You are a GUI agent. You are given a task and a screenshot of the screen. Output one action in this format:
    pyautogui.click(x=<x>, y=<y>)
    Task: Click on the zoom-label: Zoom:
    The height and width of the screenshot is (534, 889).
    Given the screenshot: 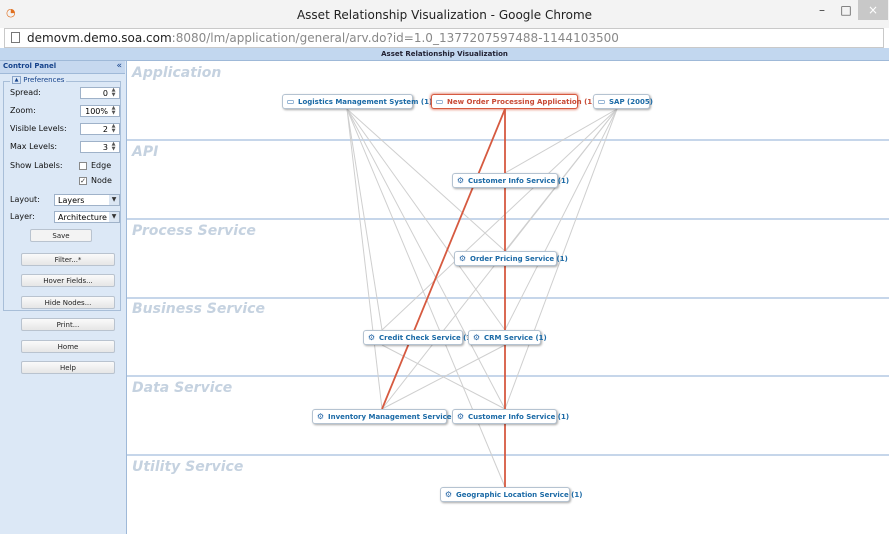 What is the action you would take?
    pyautogui.click(x=23, y=110)
    